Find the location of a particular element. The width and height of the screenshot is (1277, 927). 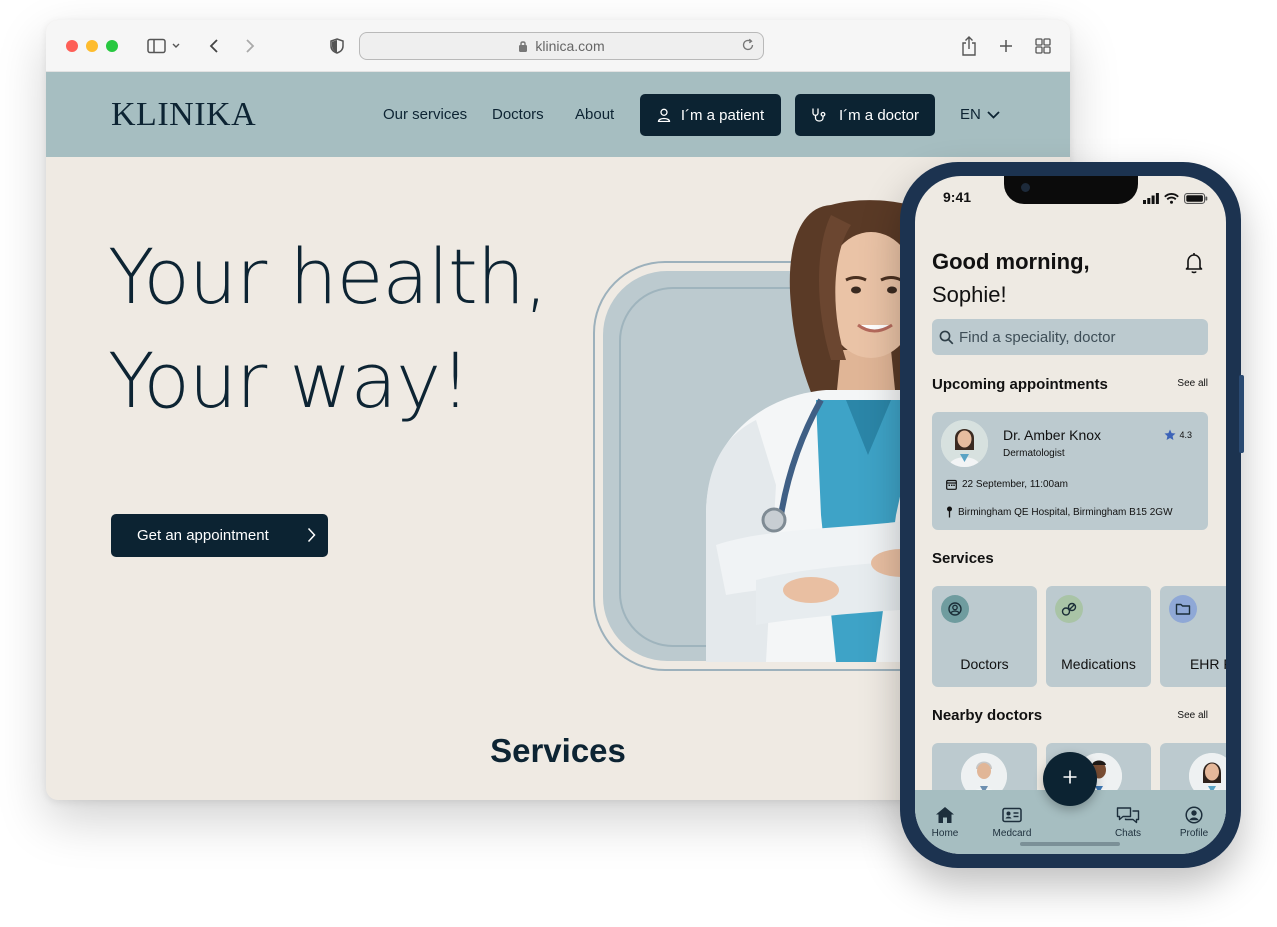

tab-medcard-label: Medcard is located at coordinates (1012, 833).